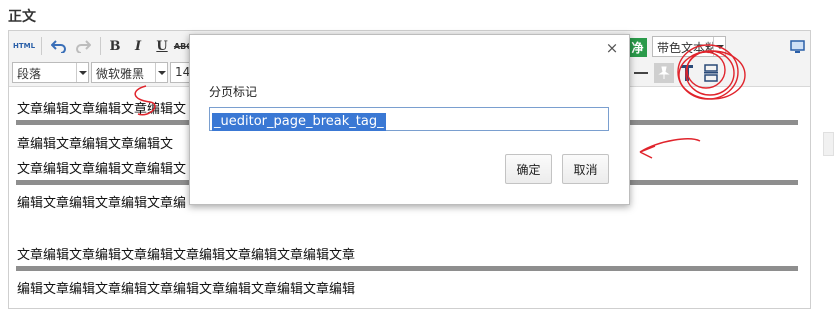 Image resolution: width=834 pixels, height=309 pixels. What do you see at coordinates (233, 92) in the screenshot?
I see `dialog-label: 分页标记` at bounding box center [233, 92].